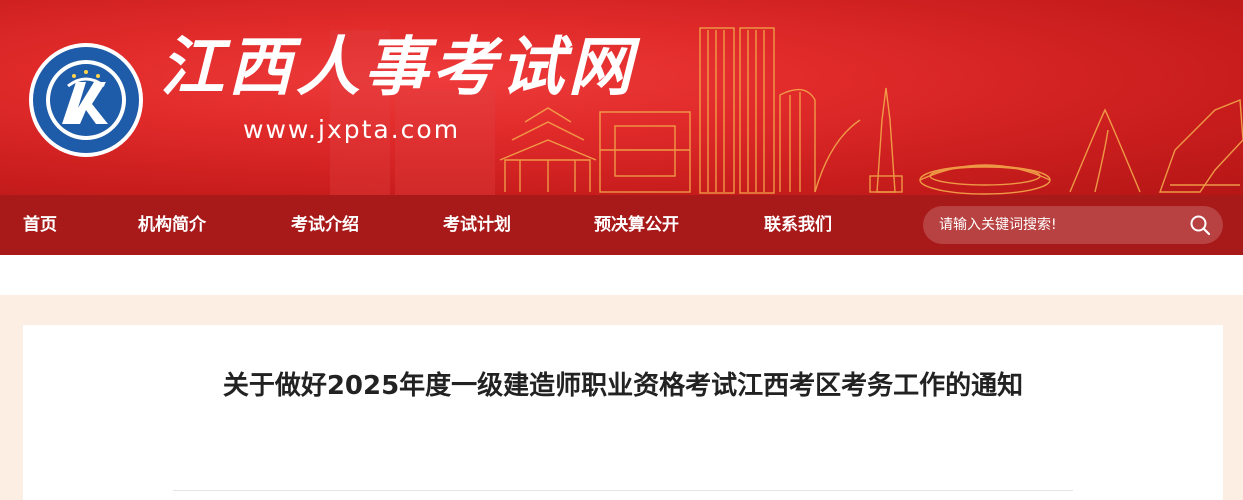 This screenshot has width=1243, height=500. I want to click on site-logo, so click(86, 100).